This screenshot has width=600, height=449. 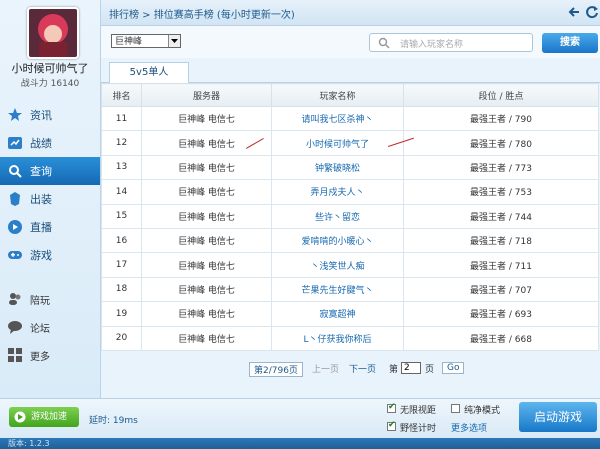 What do you see at coordinates (337, 95) in the screenshot?
I see `header-player: 玩家名称` at bounding box center [337, 95].